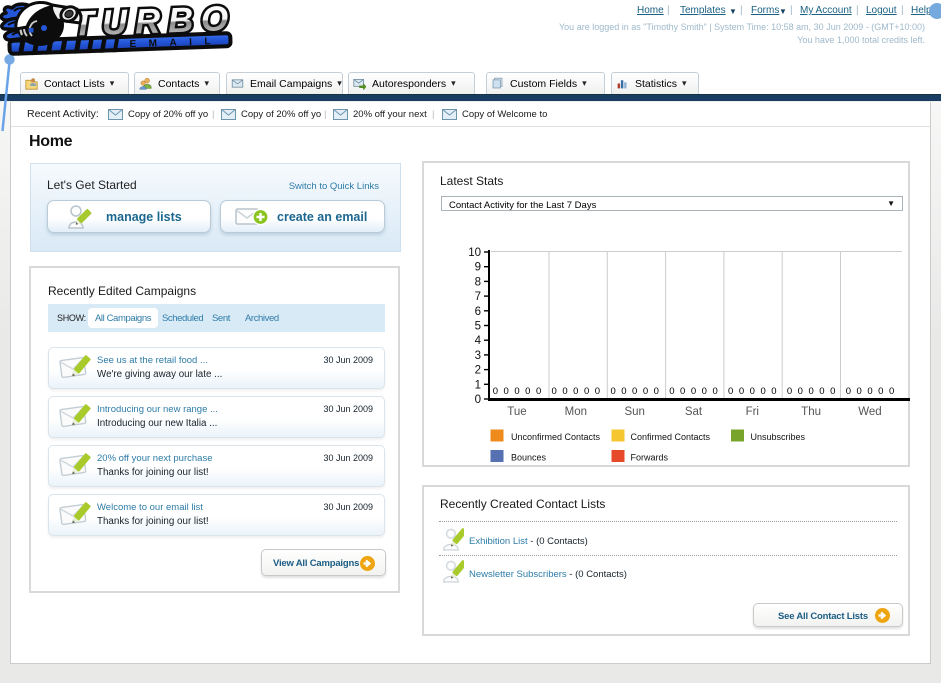 The height and width of the screenshot is (683, 941). I want to click on svg-text: 1, so click(478, 385).